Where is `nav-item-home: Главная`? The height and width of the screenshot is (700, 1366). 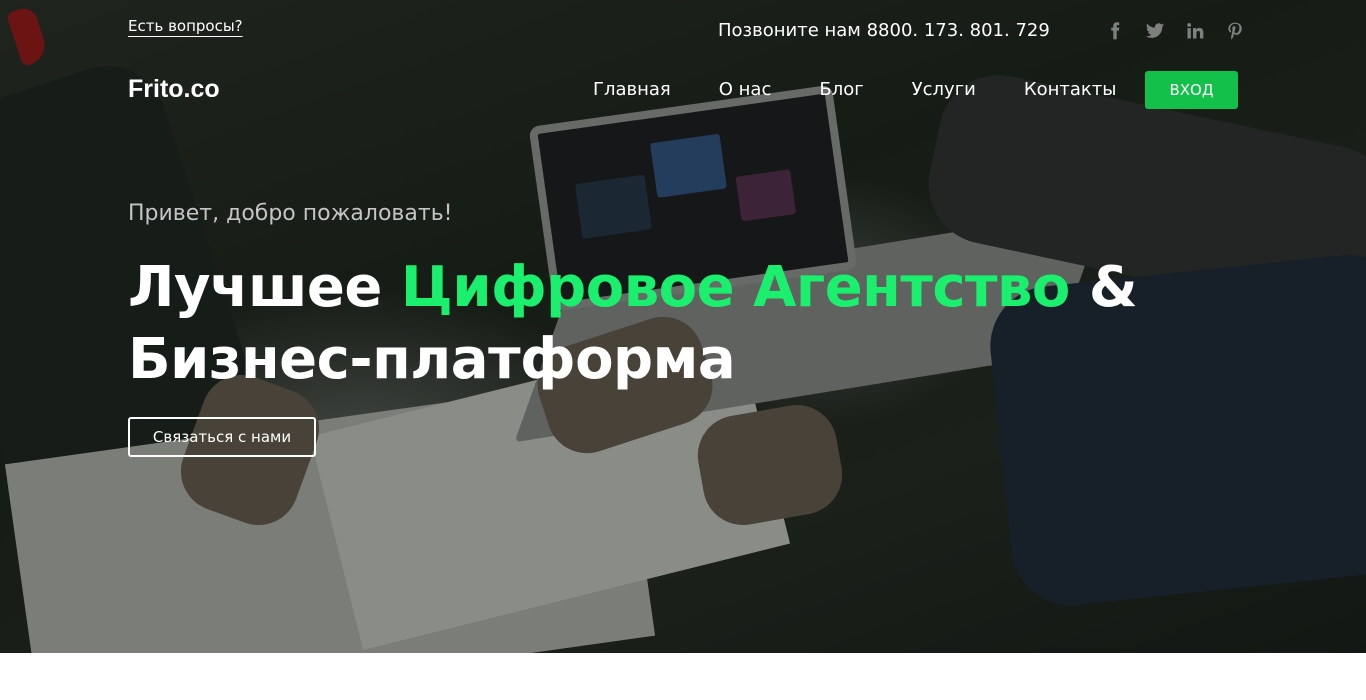 nav-item-home: Главная is located at coordinates (632, 89).